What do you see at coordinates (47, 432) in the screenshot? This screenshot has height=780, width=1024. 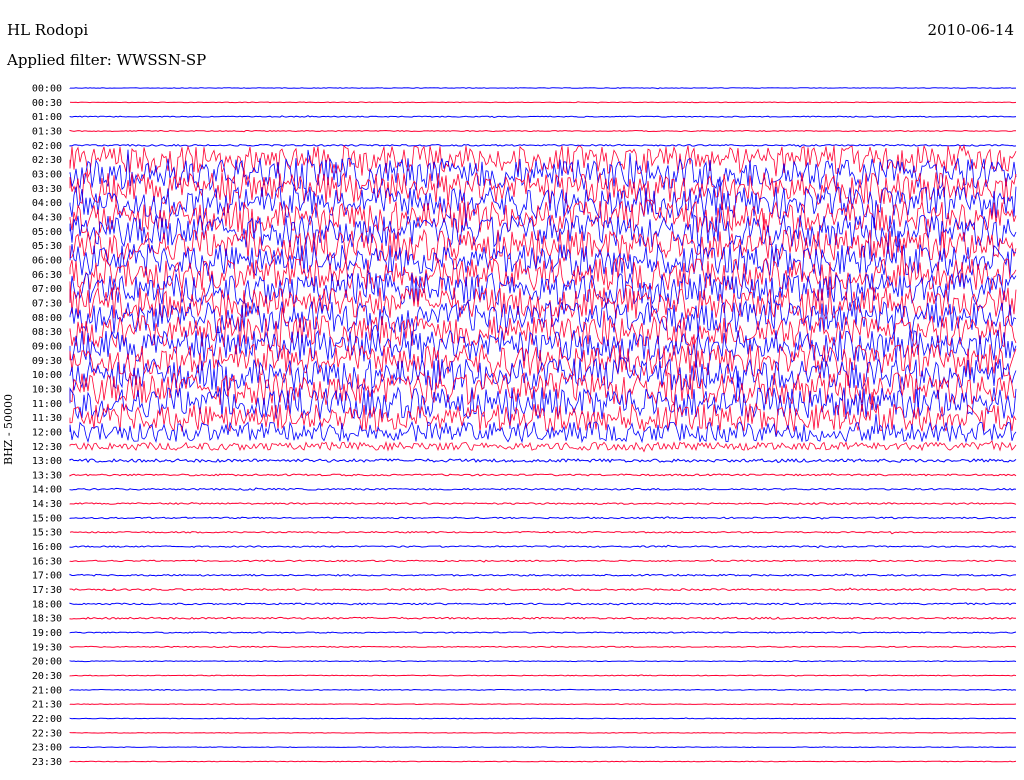 I see `time-tick-label: 12:00` at bounding box center [47, 432].